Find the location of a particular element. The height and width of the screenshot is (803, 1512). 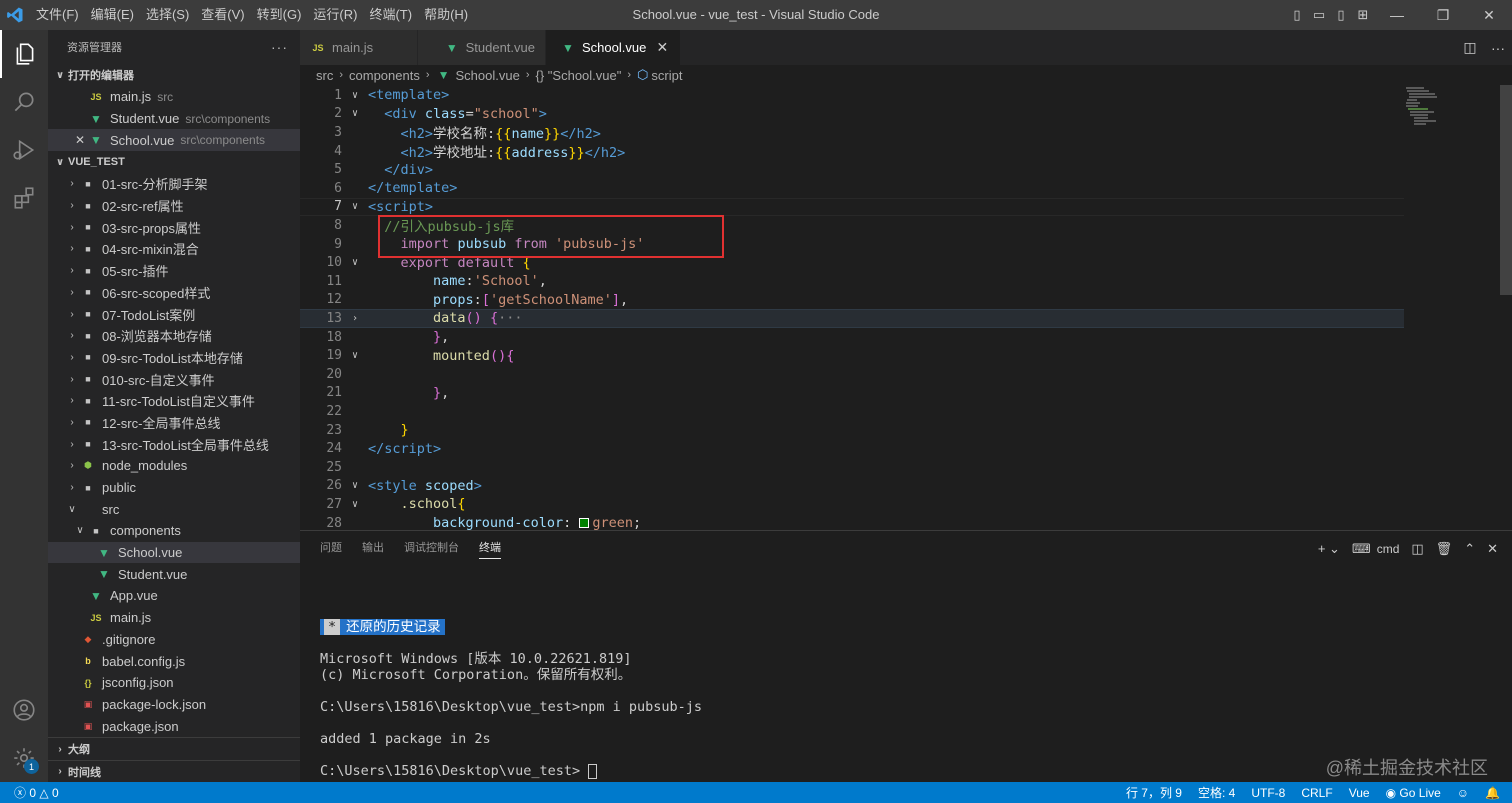

close-editor-icon: ✕ is located at coordinates (80, 140).